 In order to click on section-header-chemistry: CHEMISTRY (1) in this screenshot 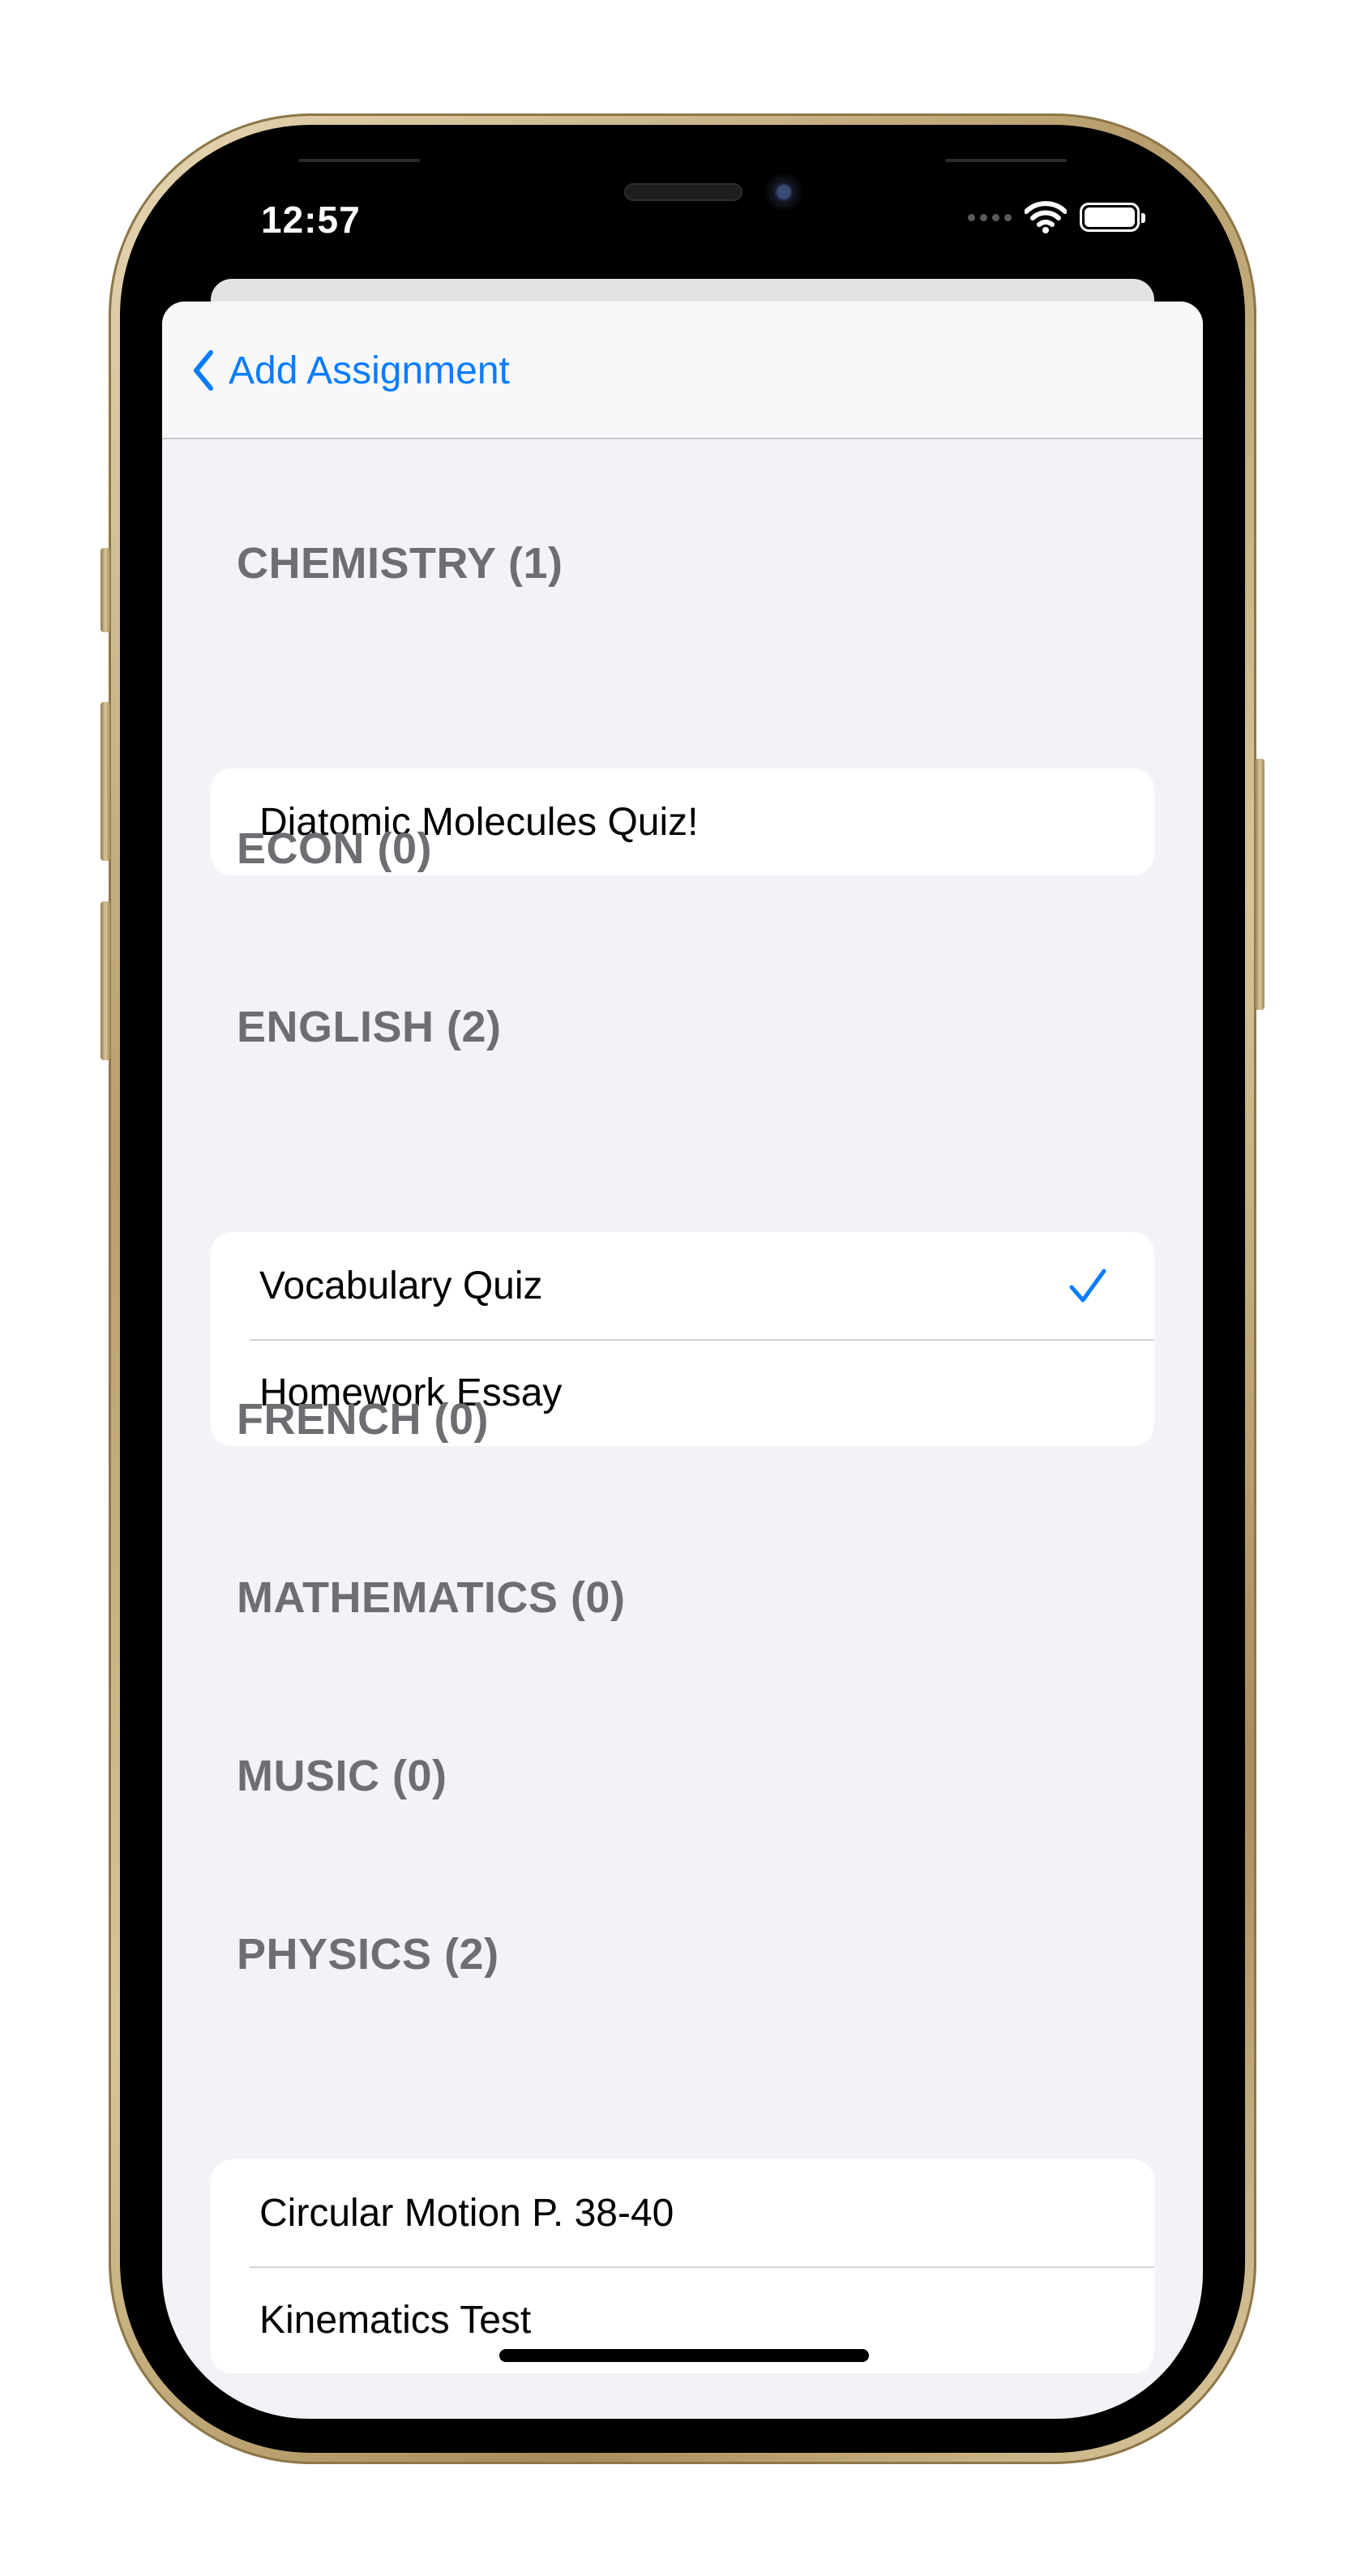, I will do `click(400, 563)`.